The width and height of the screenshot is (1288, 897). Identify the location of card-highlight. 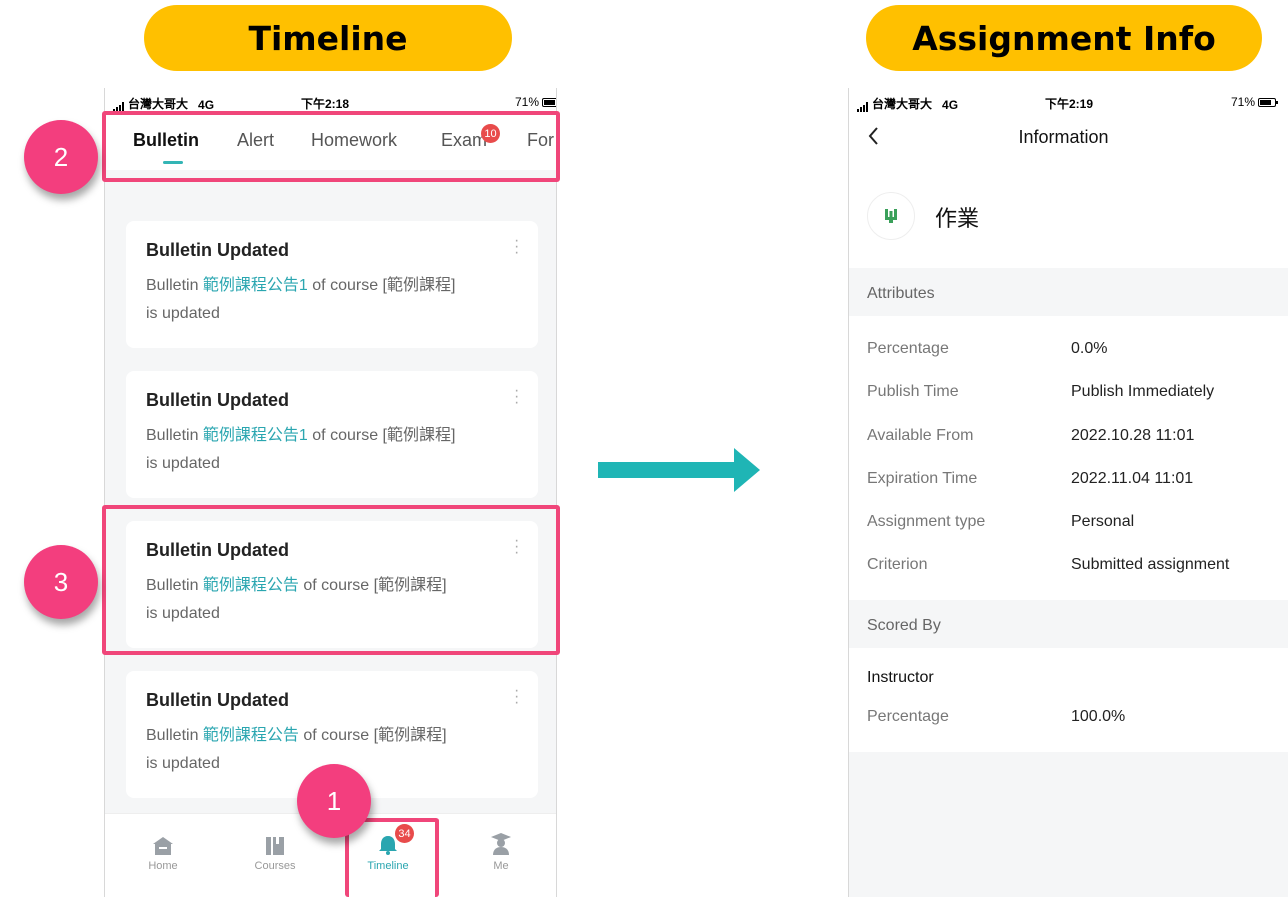
(331, 580).